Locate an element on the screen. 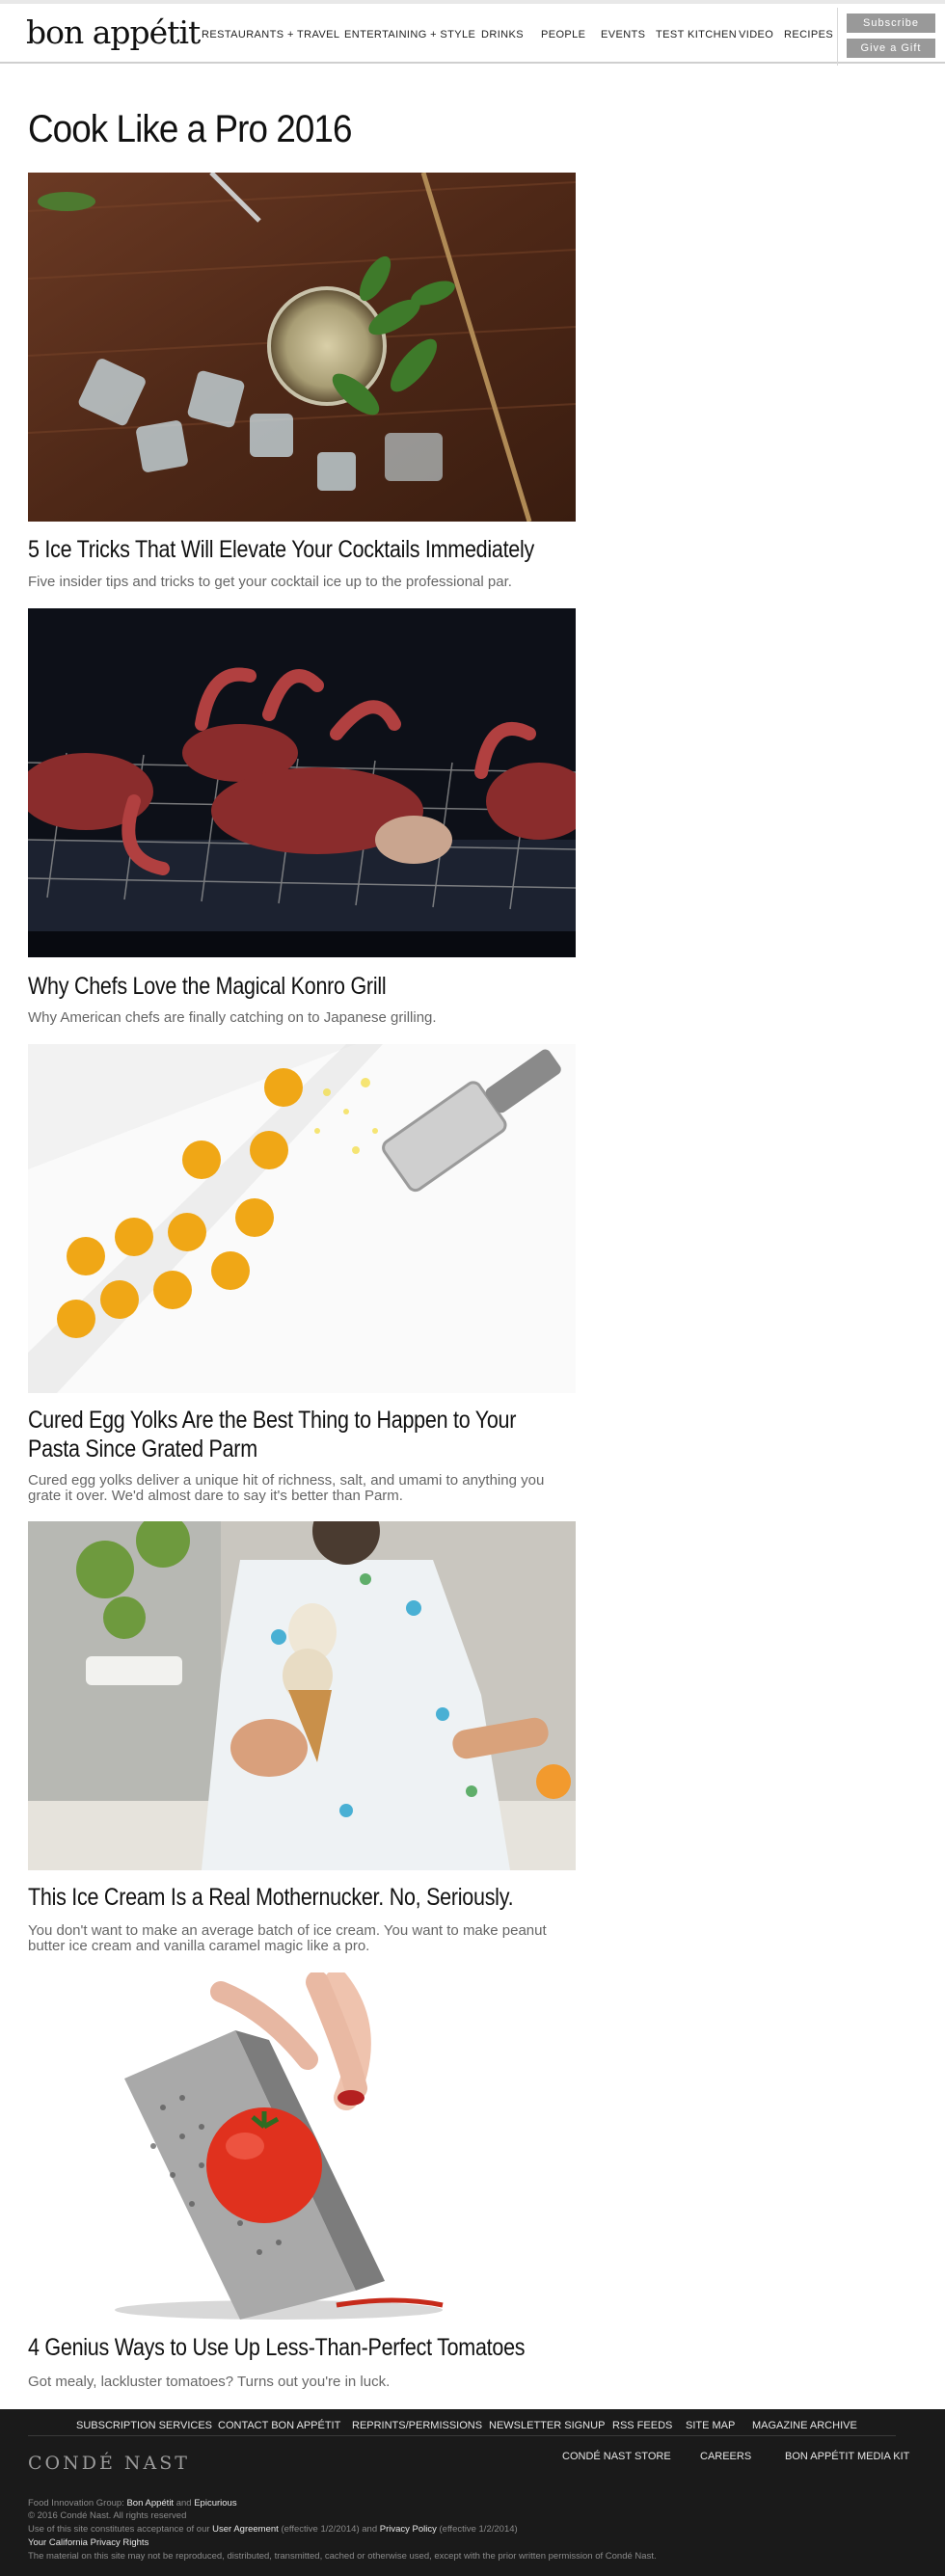 The image size is (945, 2576). footer-group-and: and is located at coordinates (184, 2504).